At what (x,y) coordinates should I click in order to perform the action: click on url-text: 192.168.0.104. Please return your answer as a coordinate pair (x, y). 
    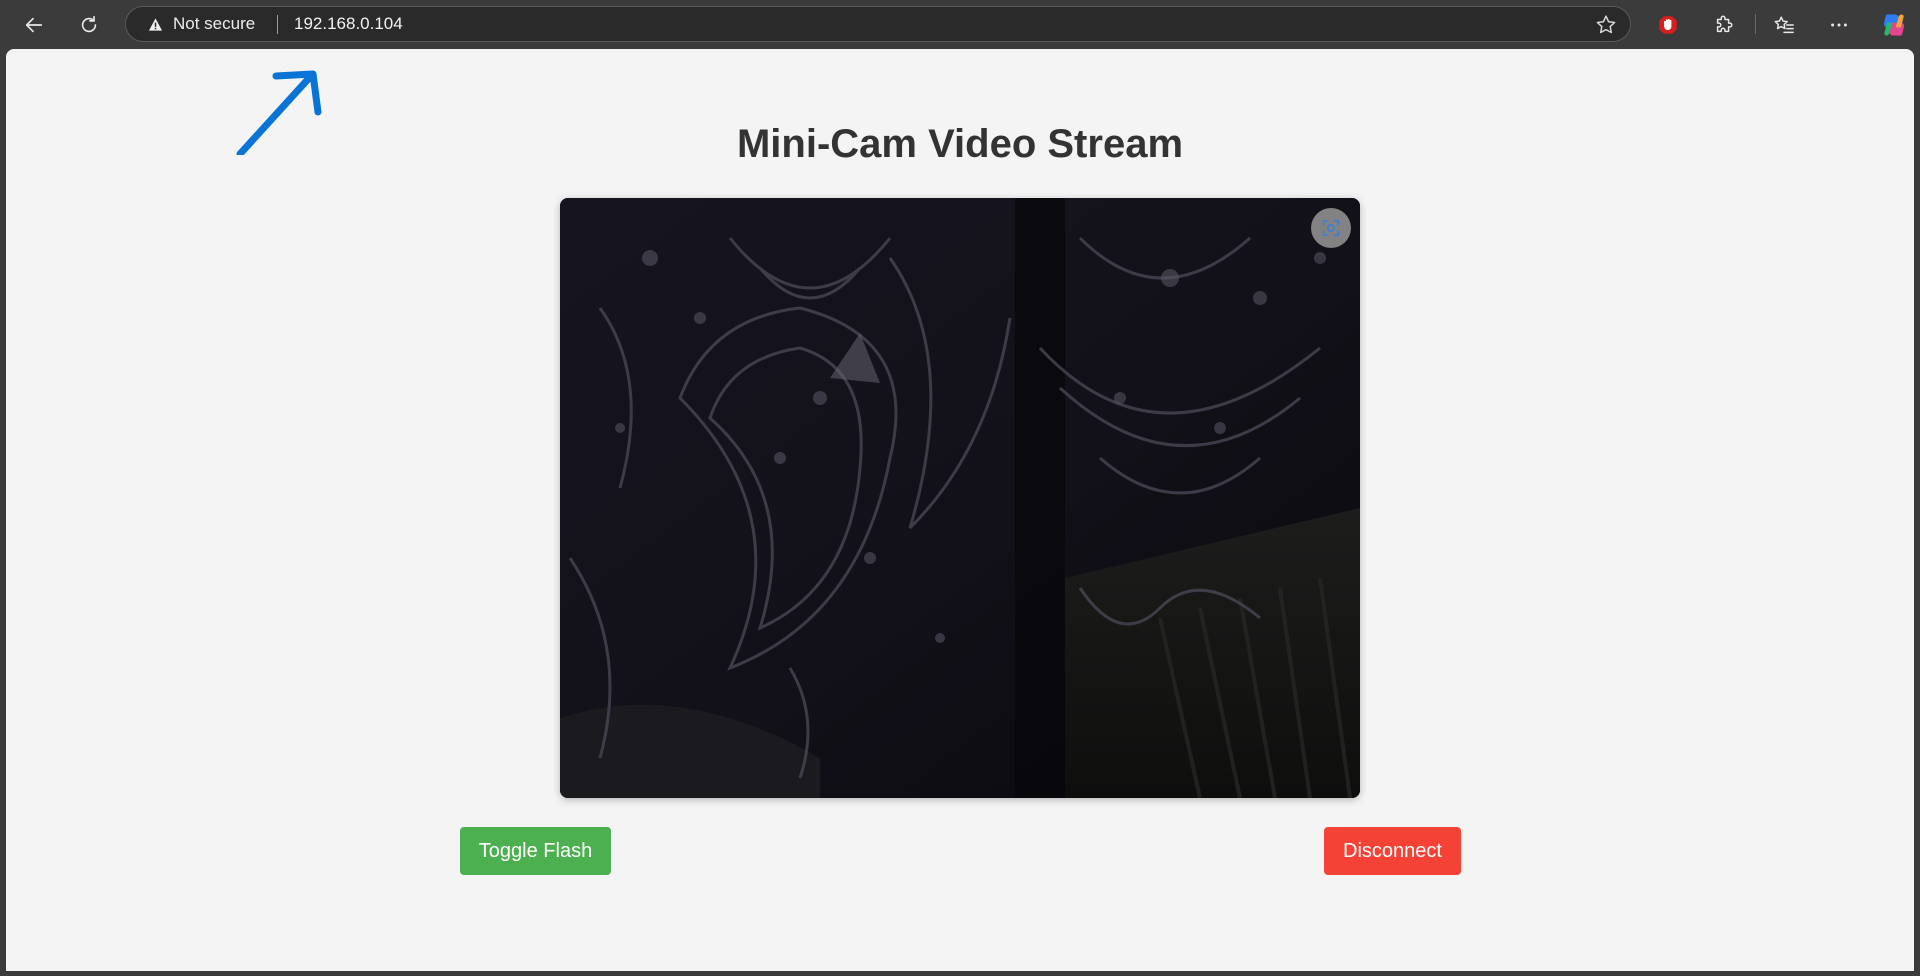
    Looking at the image, I should click on (348, 24).